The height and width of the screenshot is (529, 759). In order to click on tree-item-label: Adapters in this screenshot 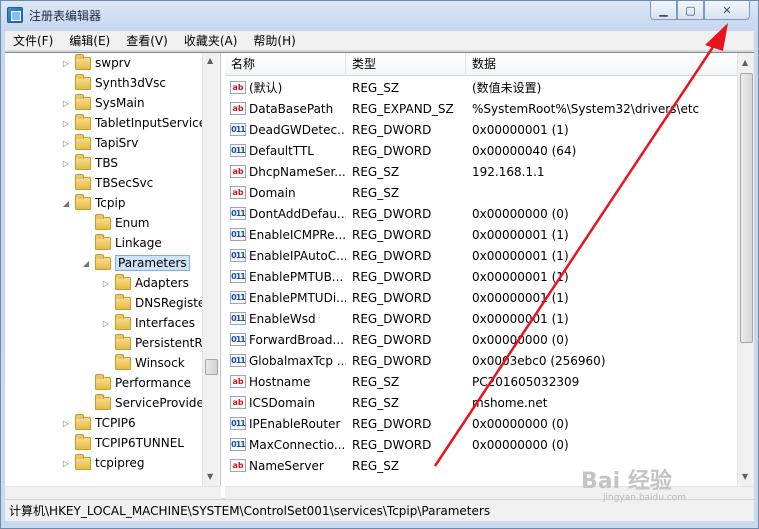, I will do `click(162, 283)`.